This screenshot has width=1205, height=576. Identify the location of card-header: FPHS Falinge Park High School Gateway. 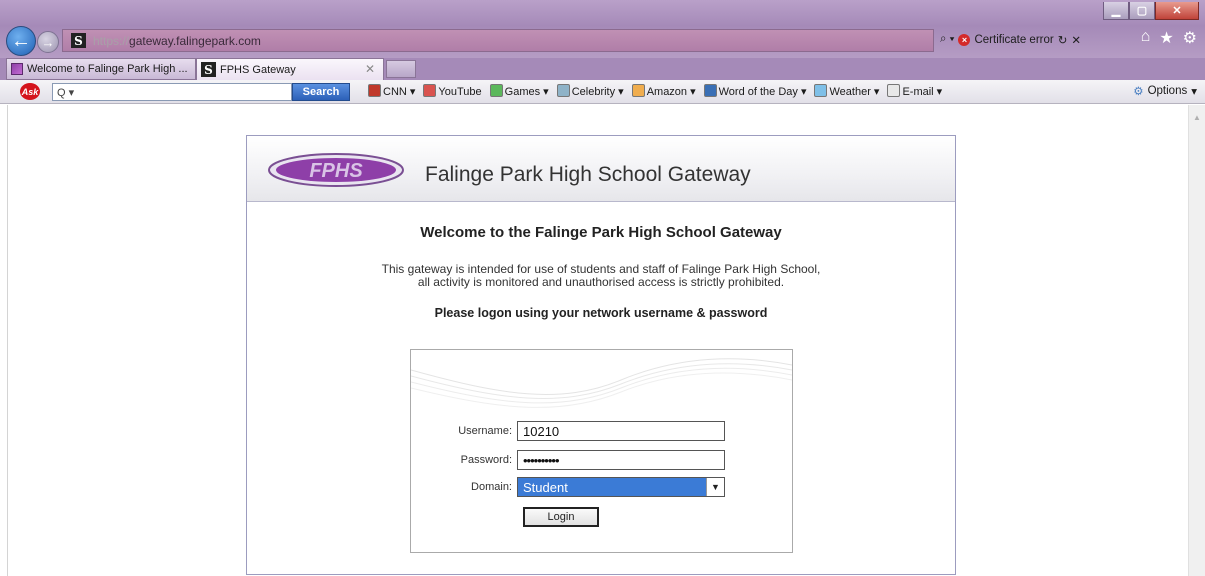
(601, 169).